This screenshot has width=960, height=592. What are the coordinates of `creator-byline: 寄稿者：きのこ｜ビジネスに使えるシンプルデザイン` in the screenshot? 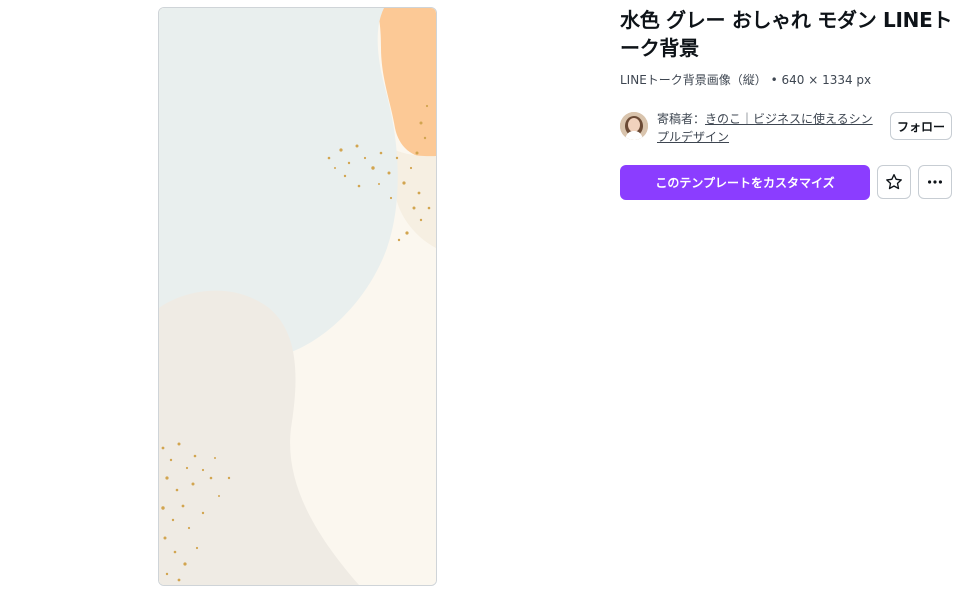 It's located at (769, 128).